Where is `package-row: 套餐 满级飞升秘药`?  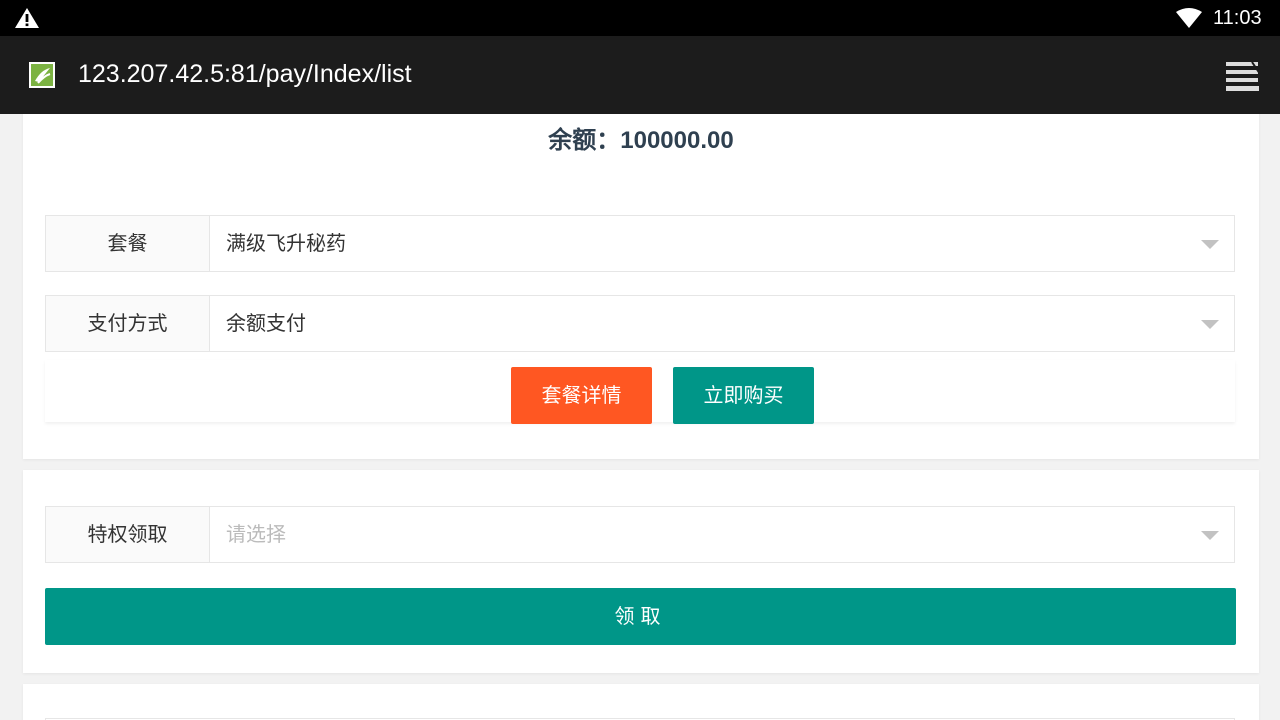
package-row: 套餐 满级飞升秘药 is located at coordinates (640, 243).